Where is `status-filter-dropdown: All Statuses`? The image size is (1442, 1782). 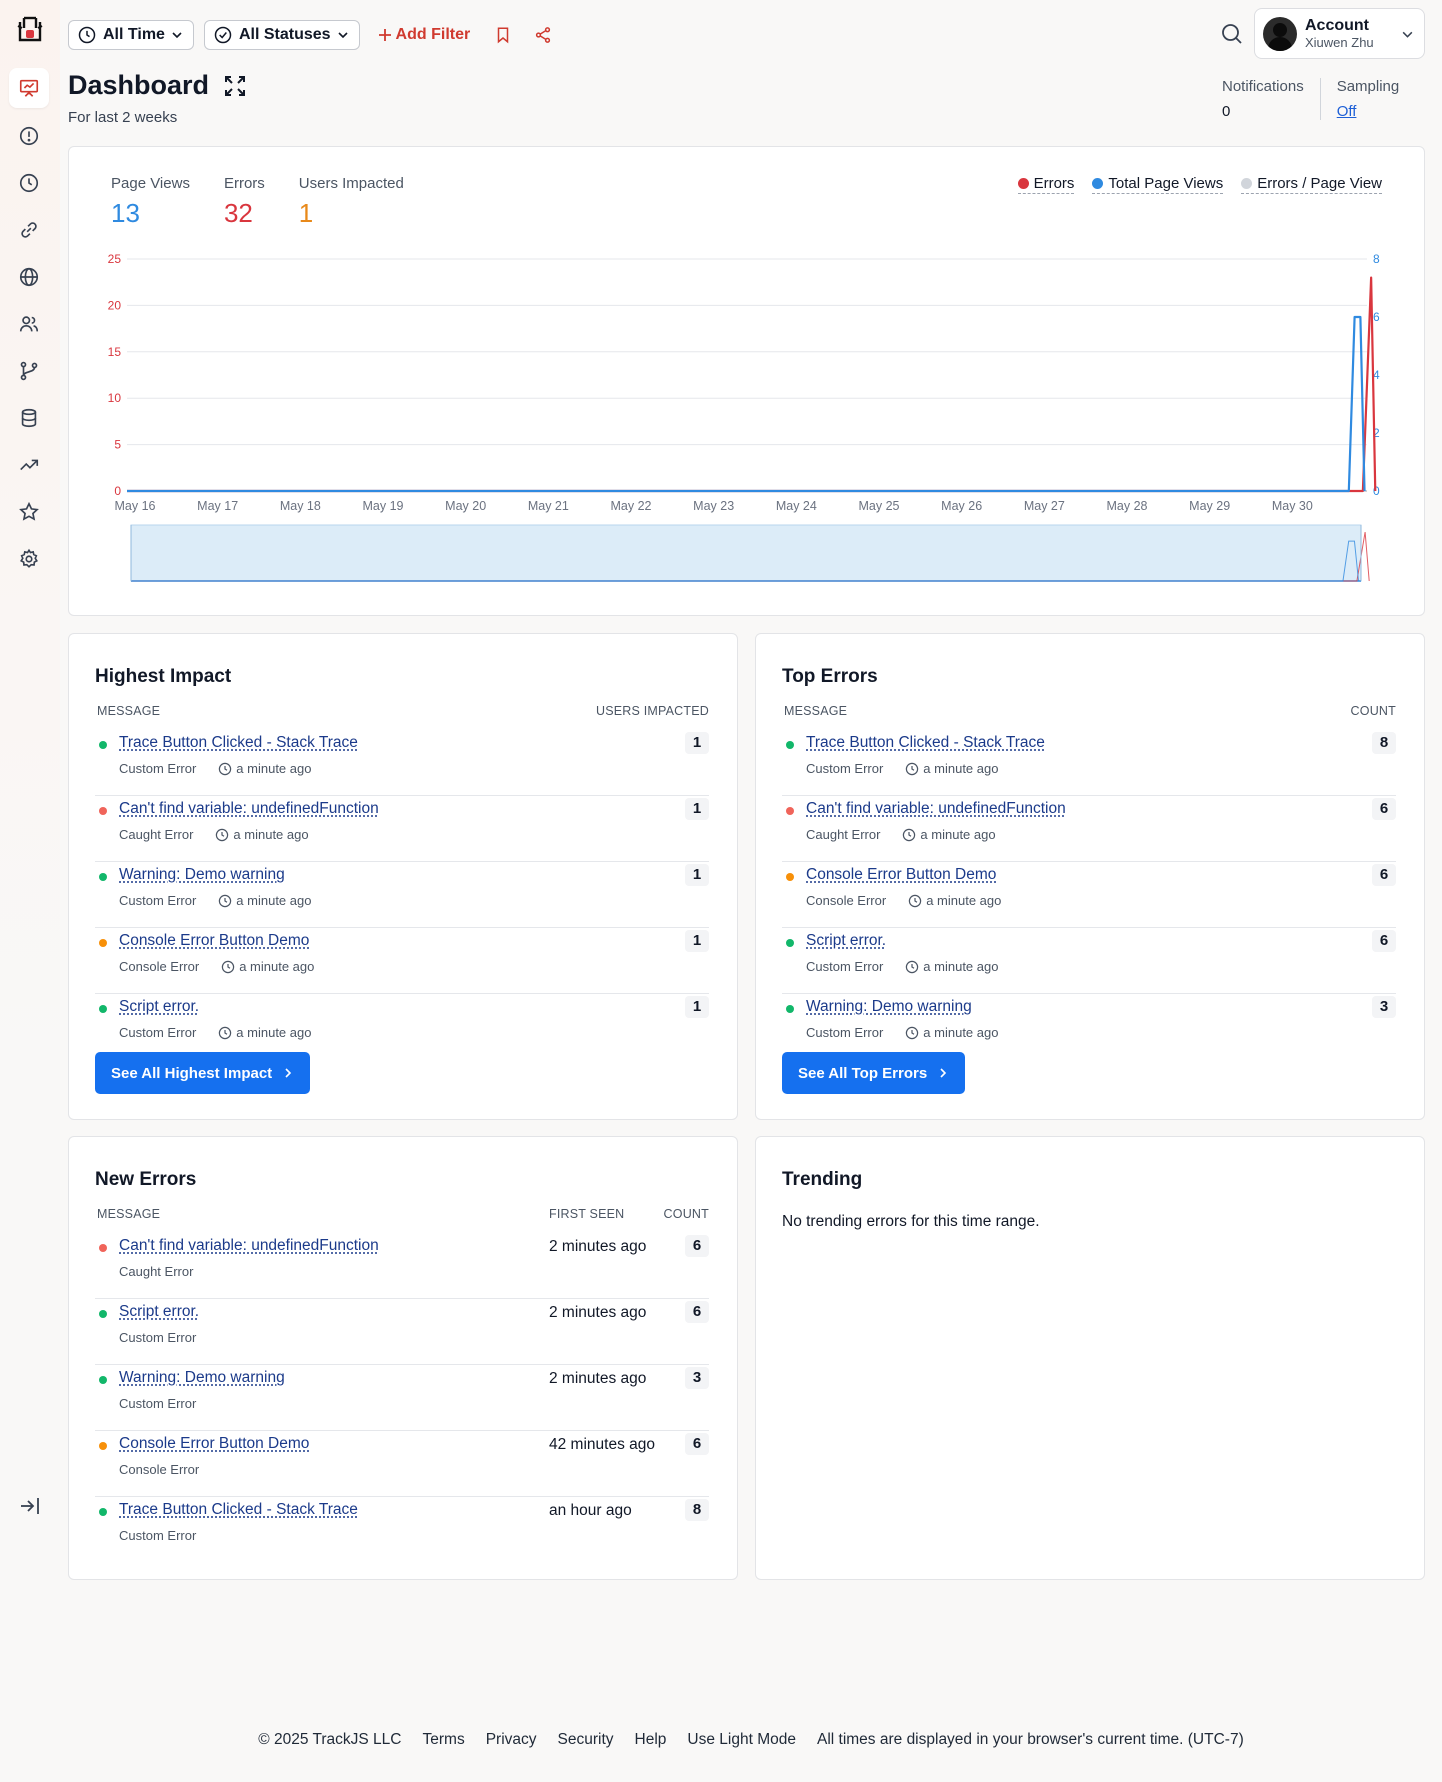 status-filter-dropdown: All Statuses is located at coordinates (281, 35).